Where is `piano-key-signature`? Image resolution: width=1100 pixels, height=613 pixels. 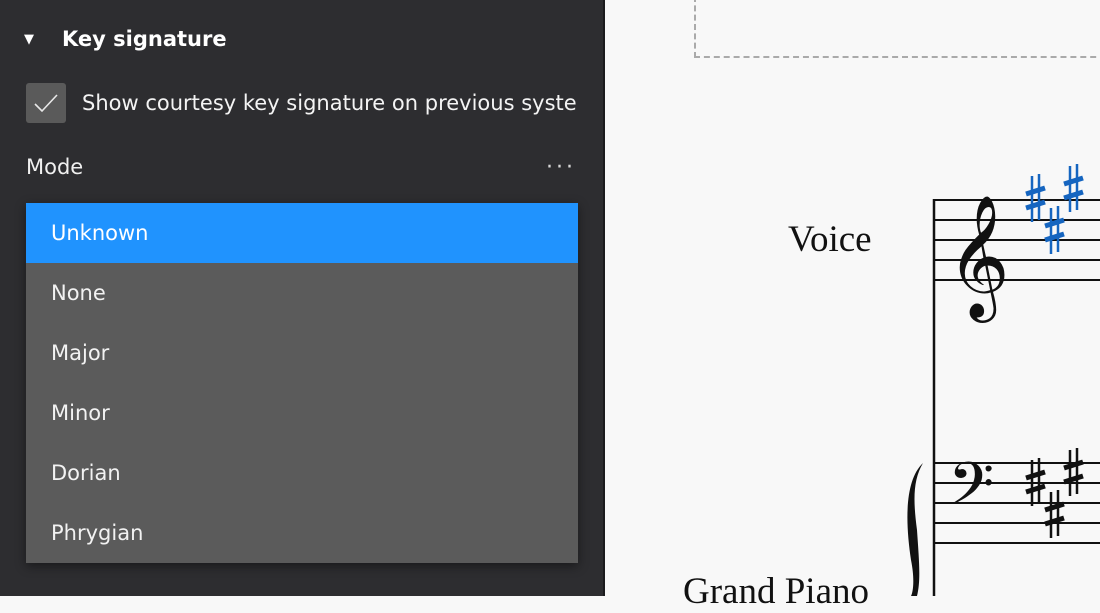
piano-key-signature is located at coordinates (1054, 493).